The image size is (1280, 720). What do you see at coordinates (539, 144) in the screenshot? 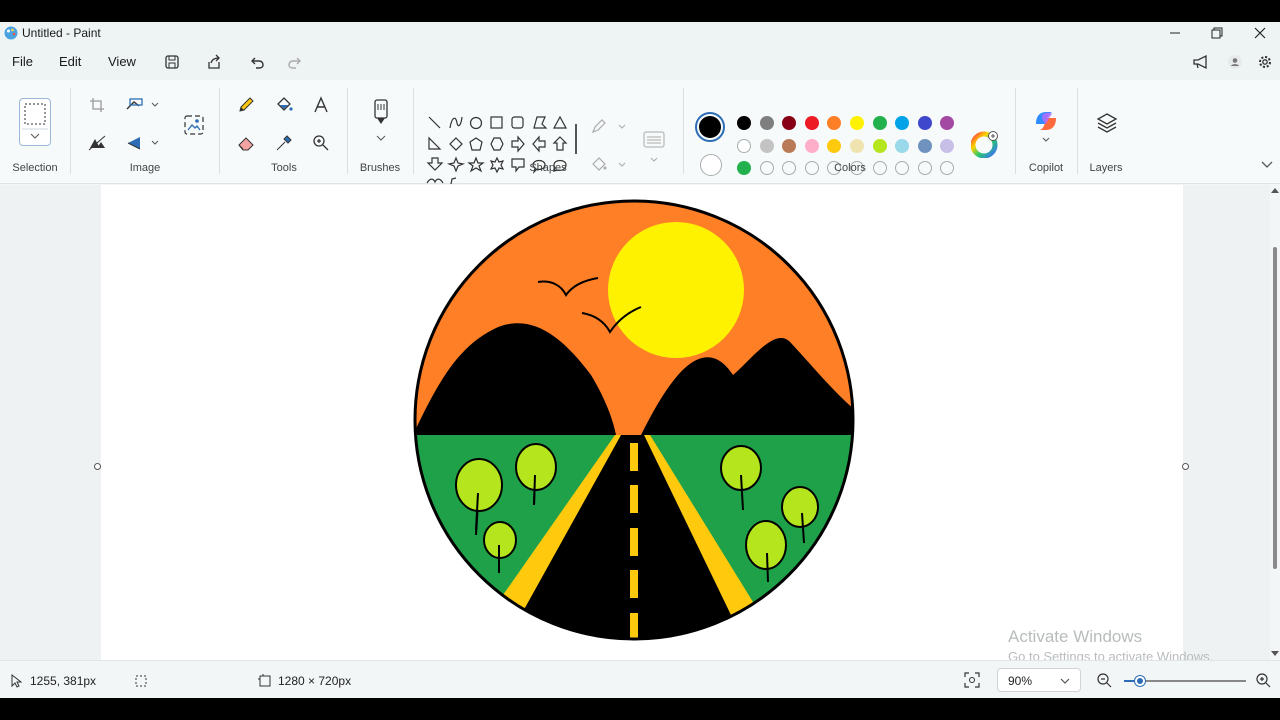
I see `left-arrow-shape-icon` at bounding box center [539, 144].